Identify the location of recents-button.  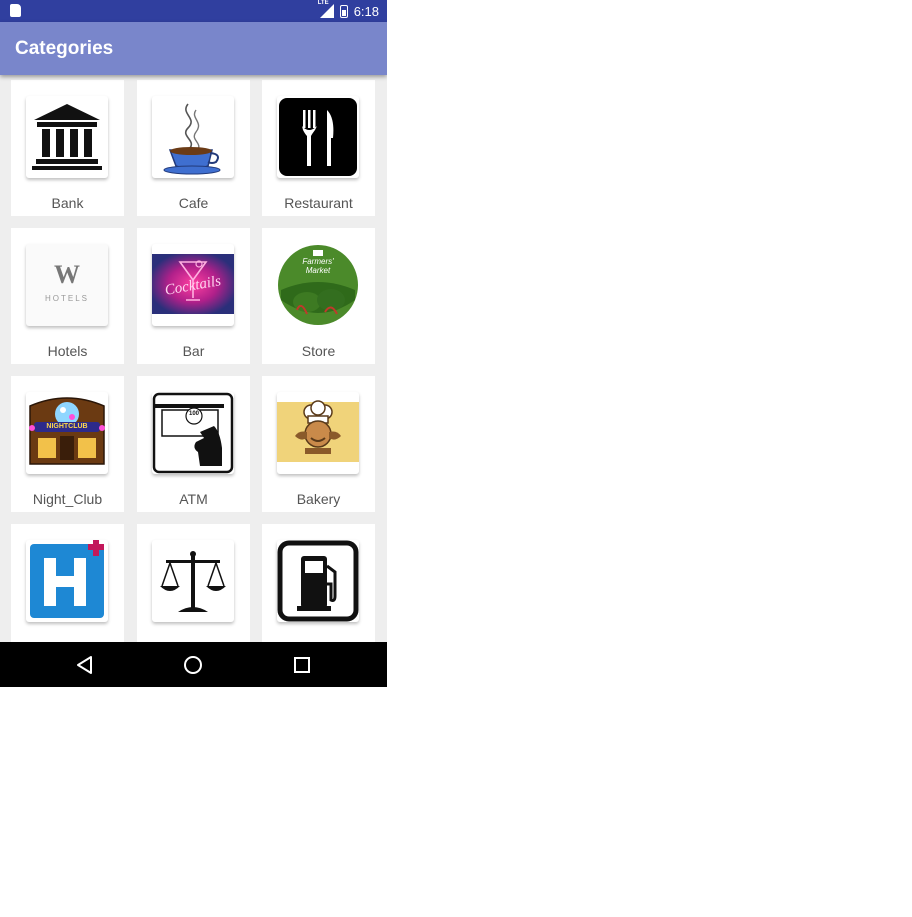
(302, 665).